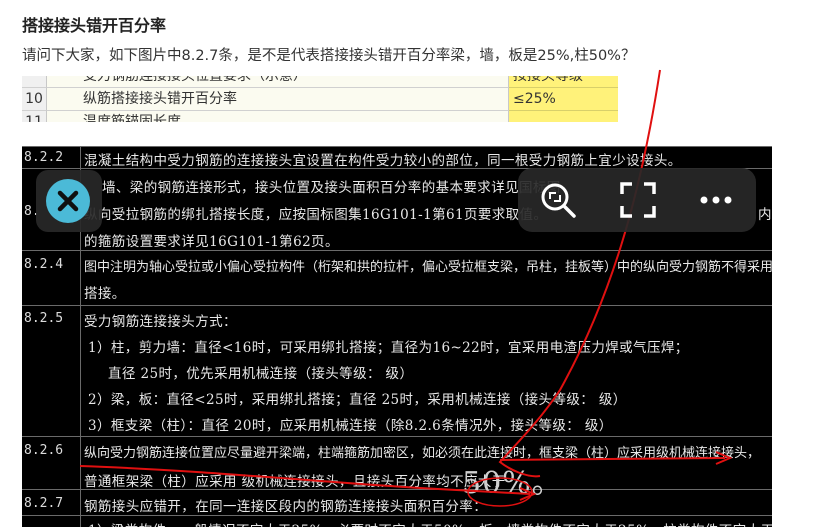 The height and width of the screenshot is (527, 814). I want to click on zoom-icon, so click(558, 200).